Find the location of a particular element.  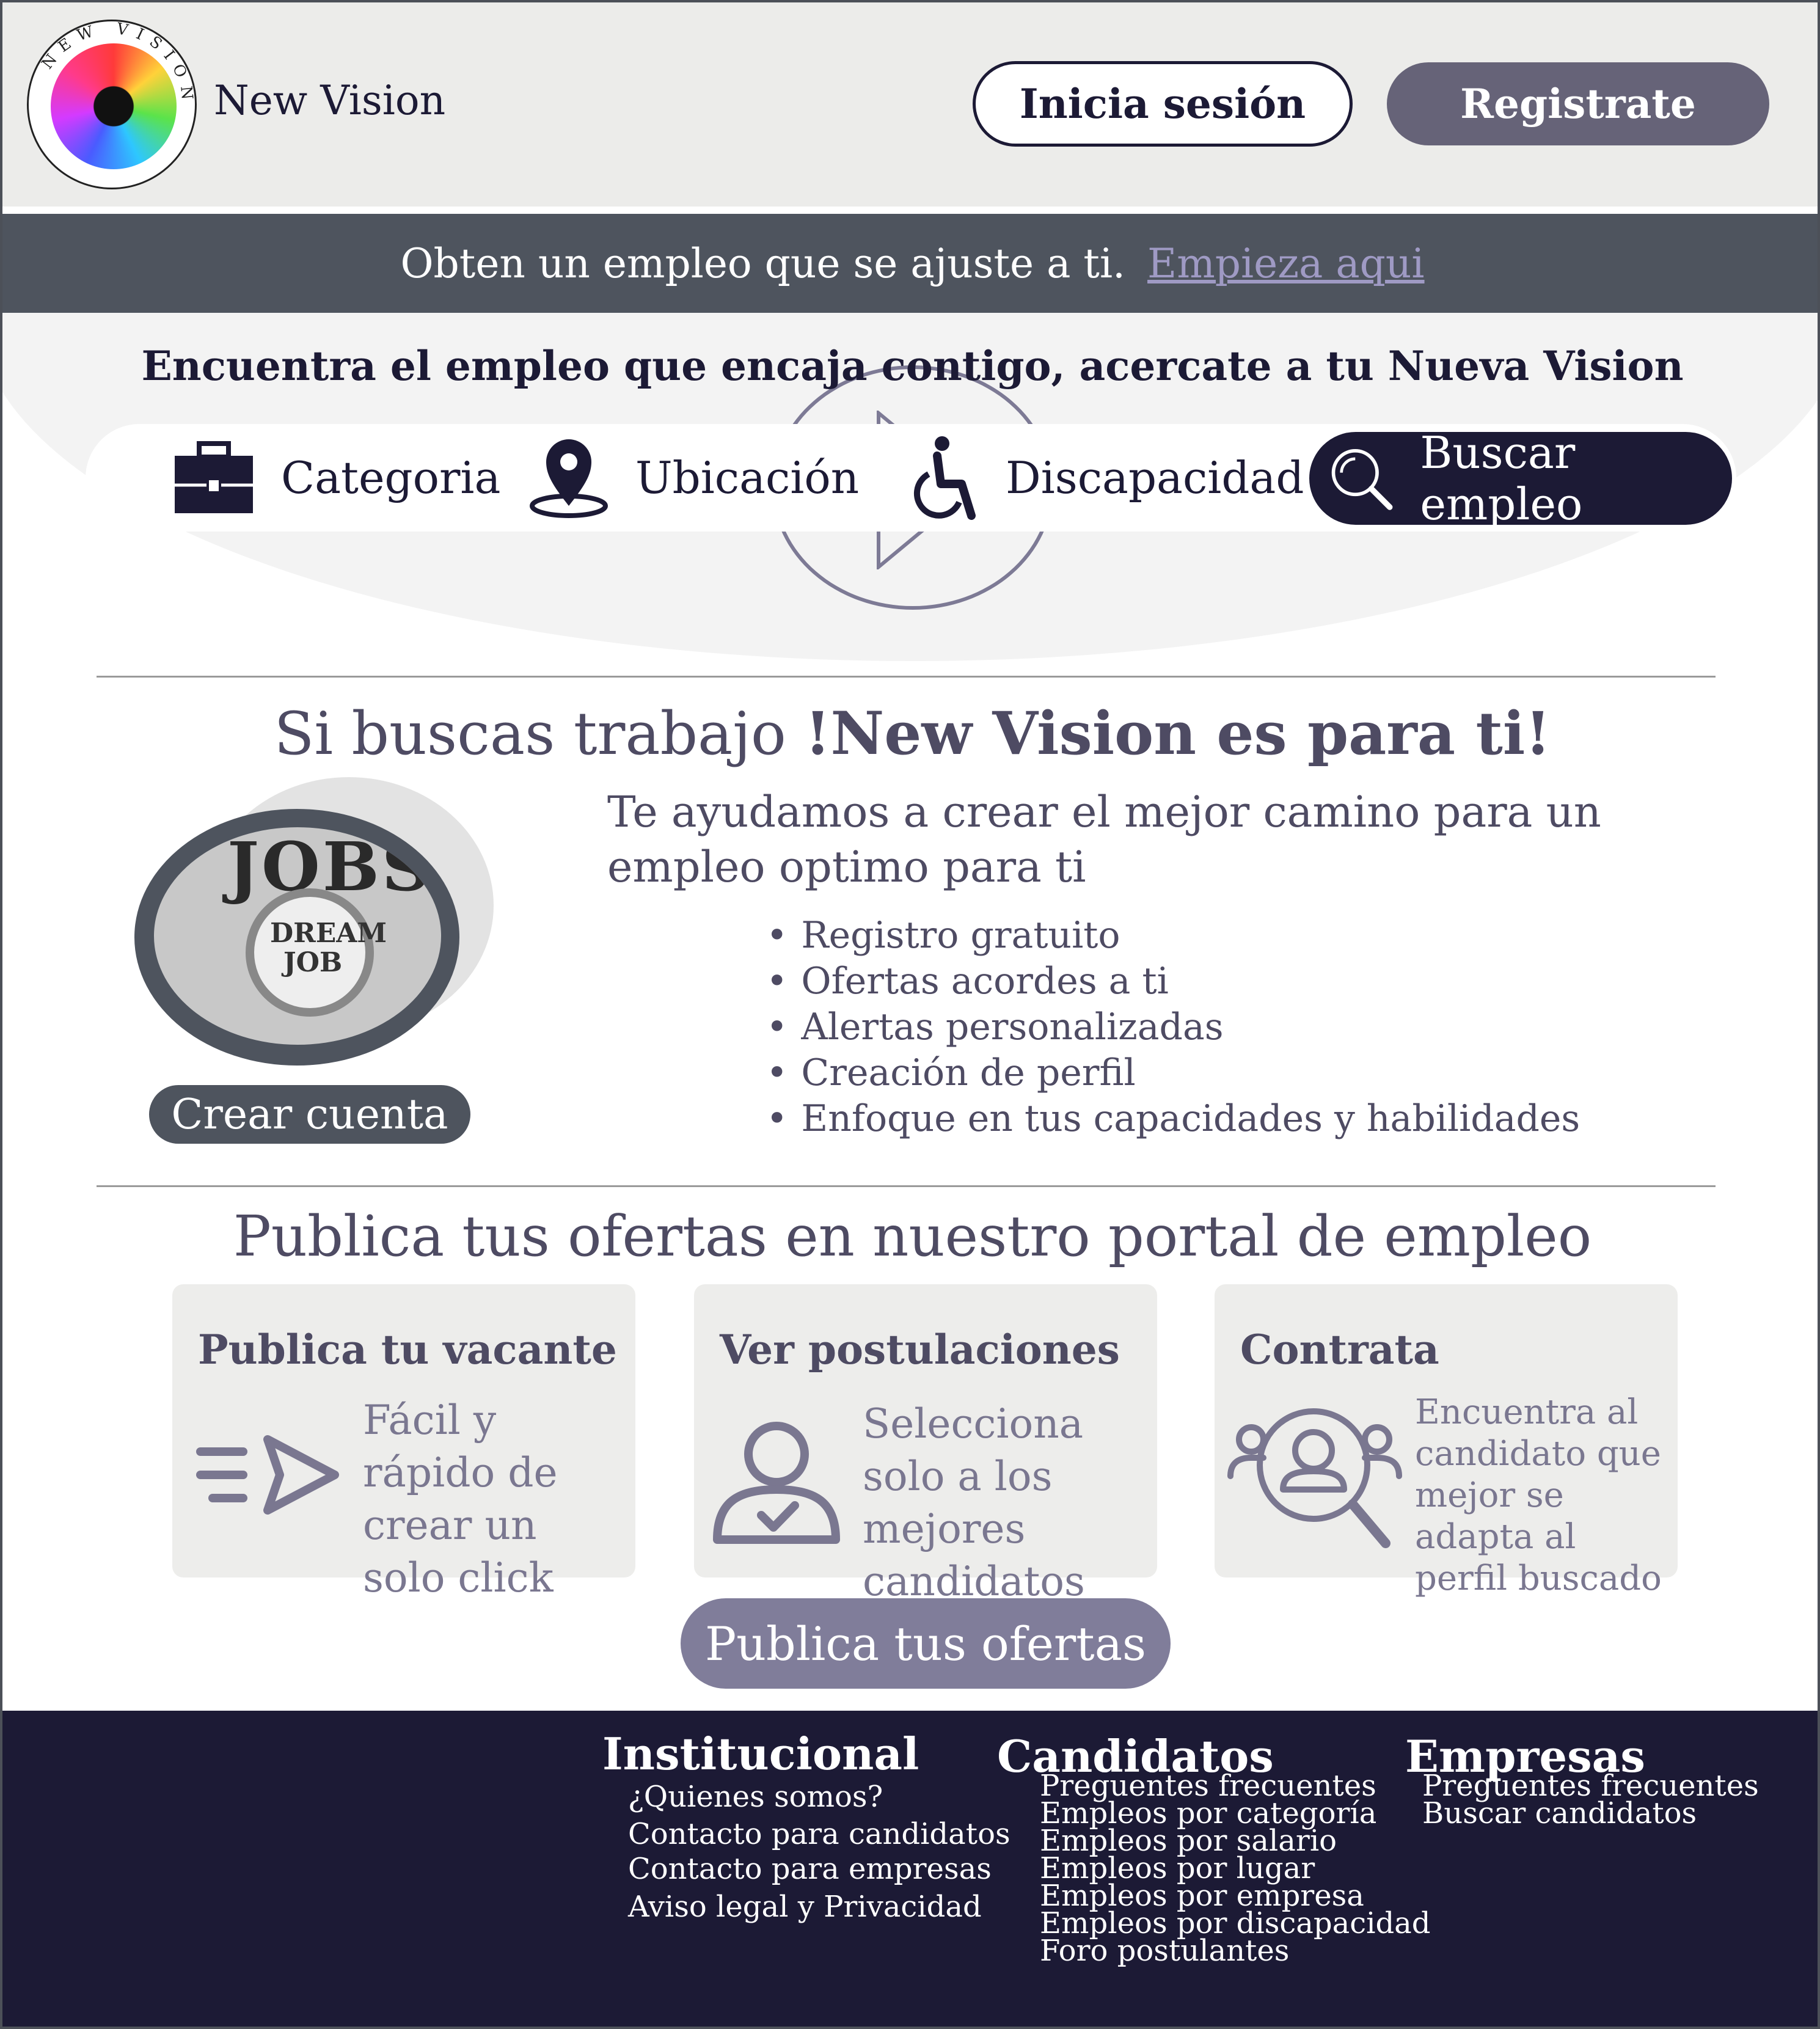

list-item: Creación de perfil is located at coordinates (1173, 1073).